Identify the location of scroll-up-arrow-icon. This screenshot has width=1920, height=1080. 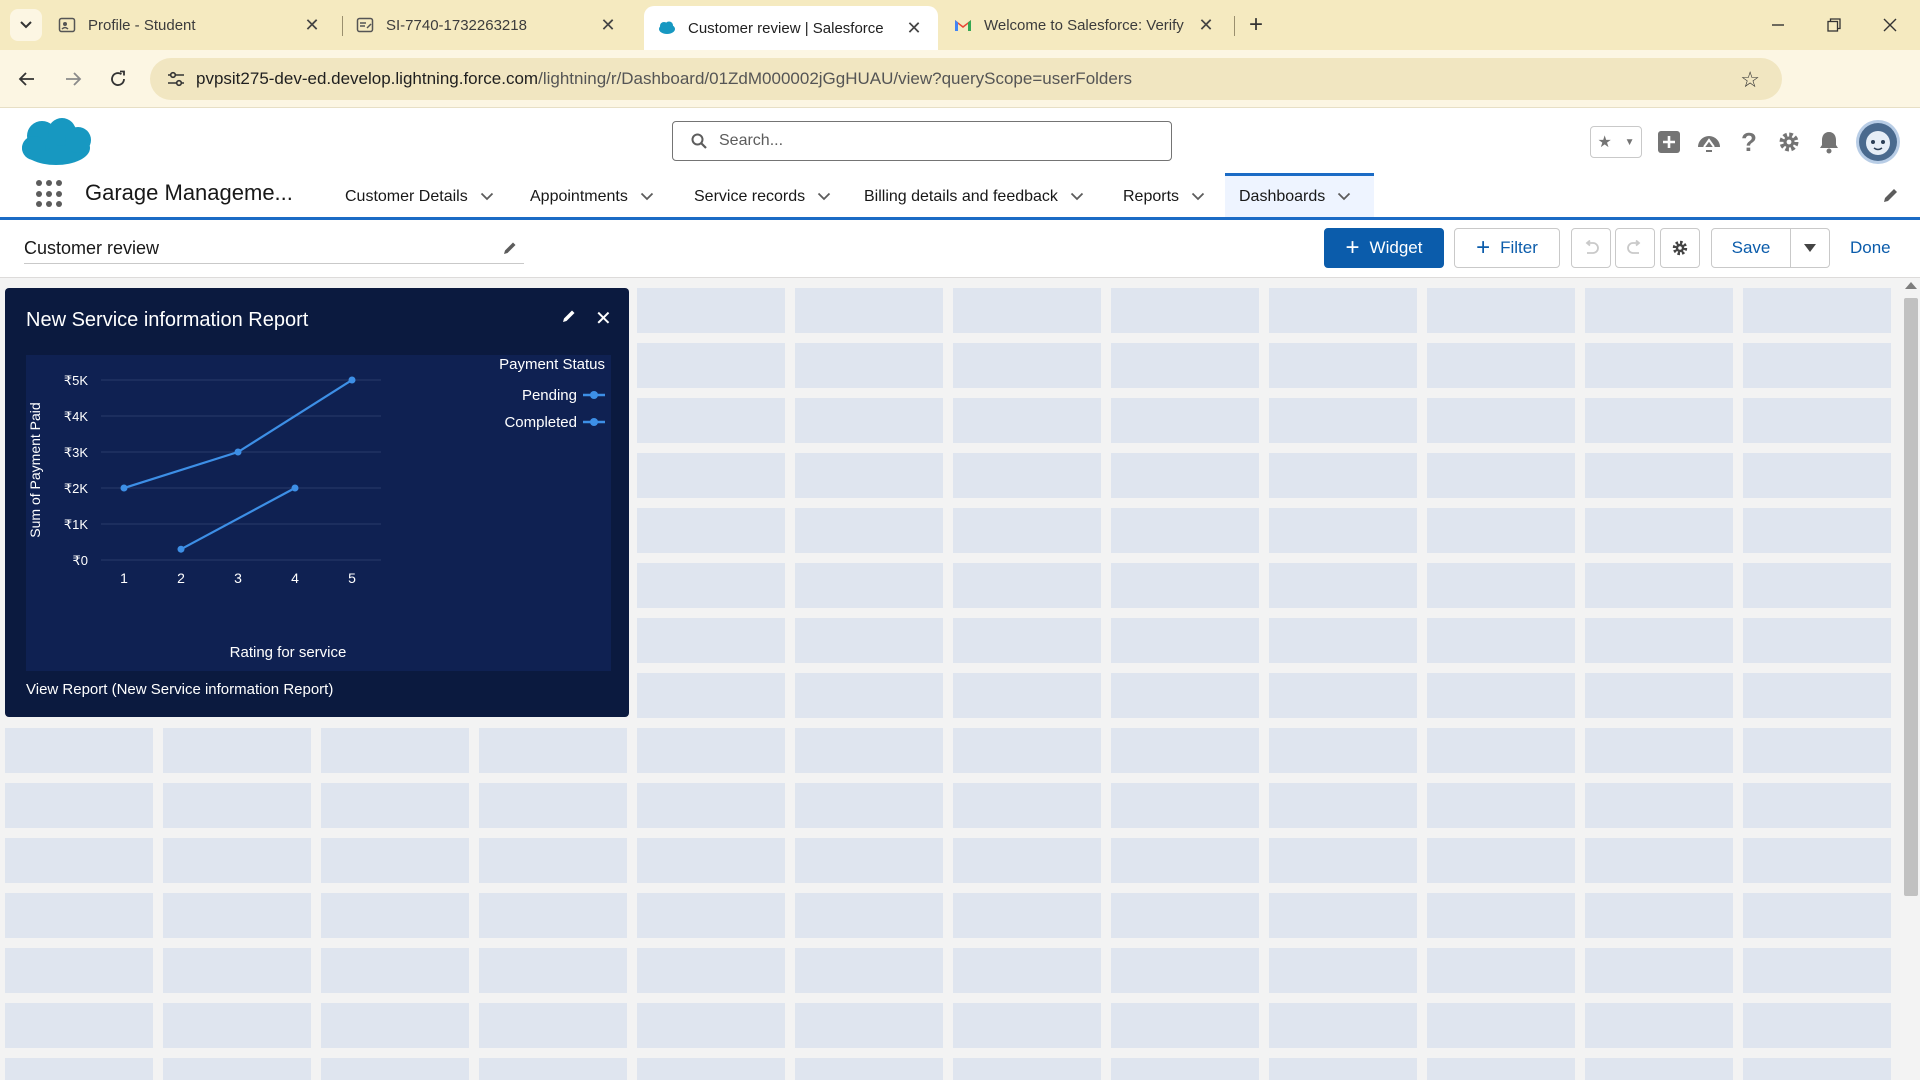
(1911, 285).